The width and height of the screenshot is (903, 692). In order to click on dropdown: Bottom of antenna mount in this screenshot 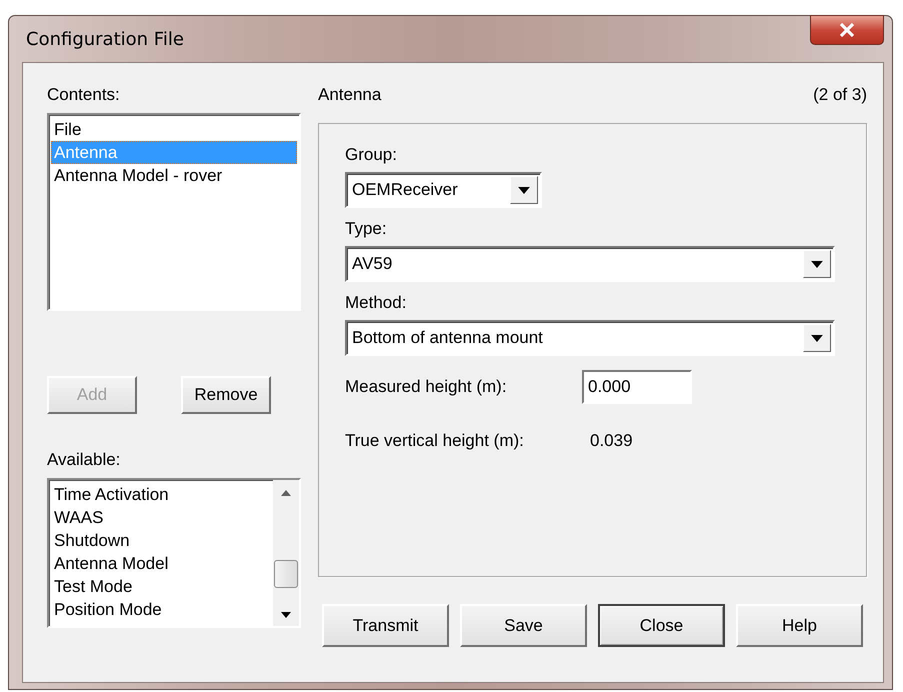, I will do `click(590, 338)`.